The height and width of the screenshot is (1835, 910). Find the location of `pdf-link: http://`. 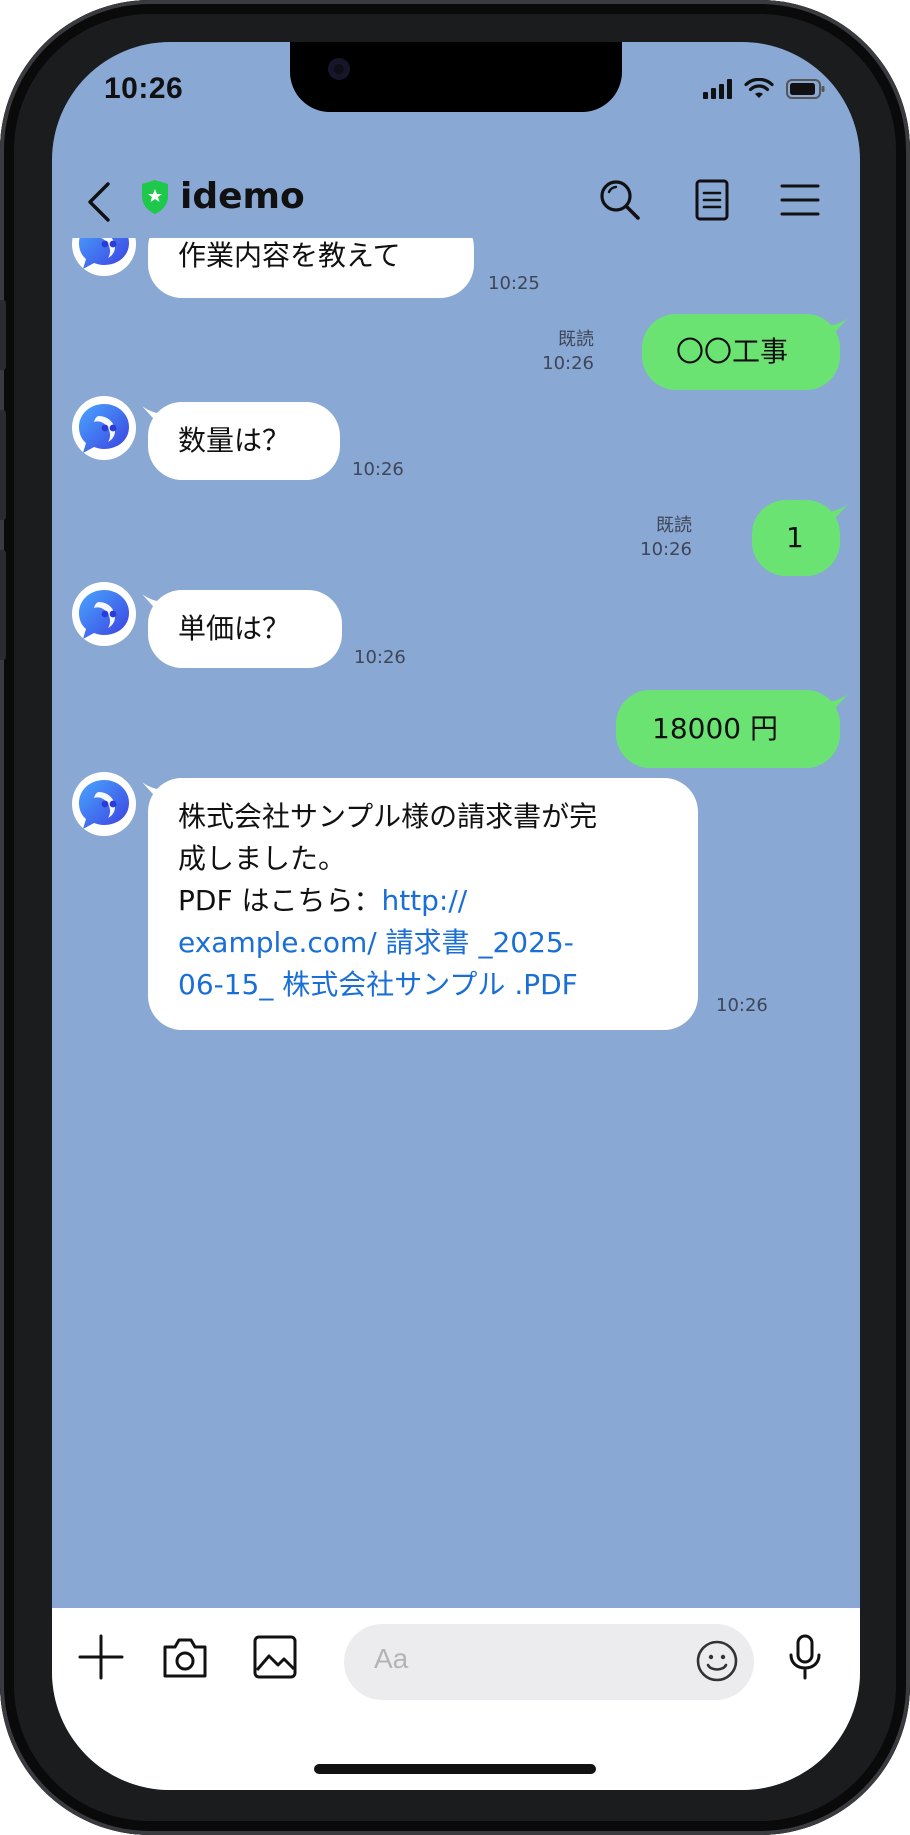

pdf-link: http:// is located at coordinates (424, 900).